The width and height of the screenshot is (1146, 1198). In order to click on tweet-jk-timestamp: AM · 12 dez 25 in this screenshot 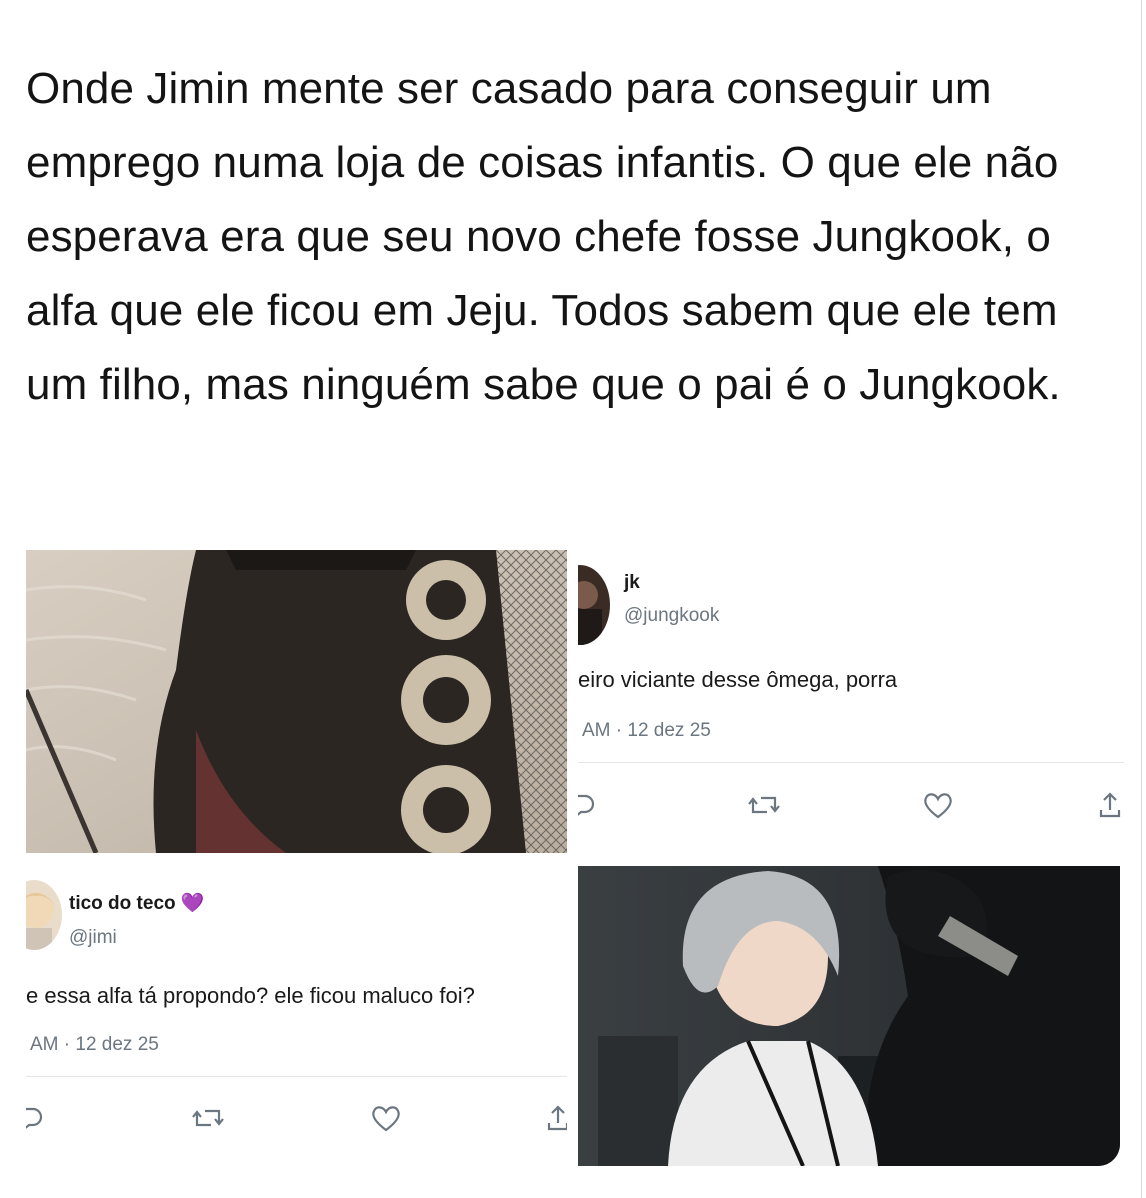, I will do `click(646, 731)`.